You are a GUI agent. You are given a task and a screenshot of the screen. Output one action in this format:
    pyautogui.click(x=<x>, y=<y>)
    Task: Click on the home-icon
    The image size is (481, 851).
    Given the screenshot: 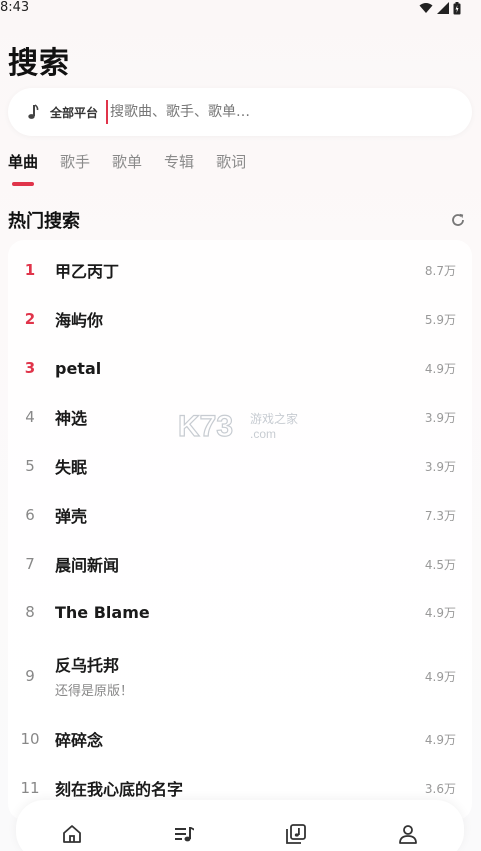 What is the action you would take?
    pyautogui.click(x=72, y=834)
    